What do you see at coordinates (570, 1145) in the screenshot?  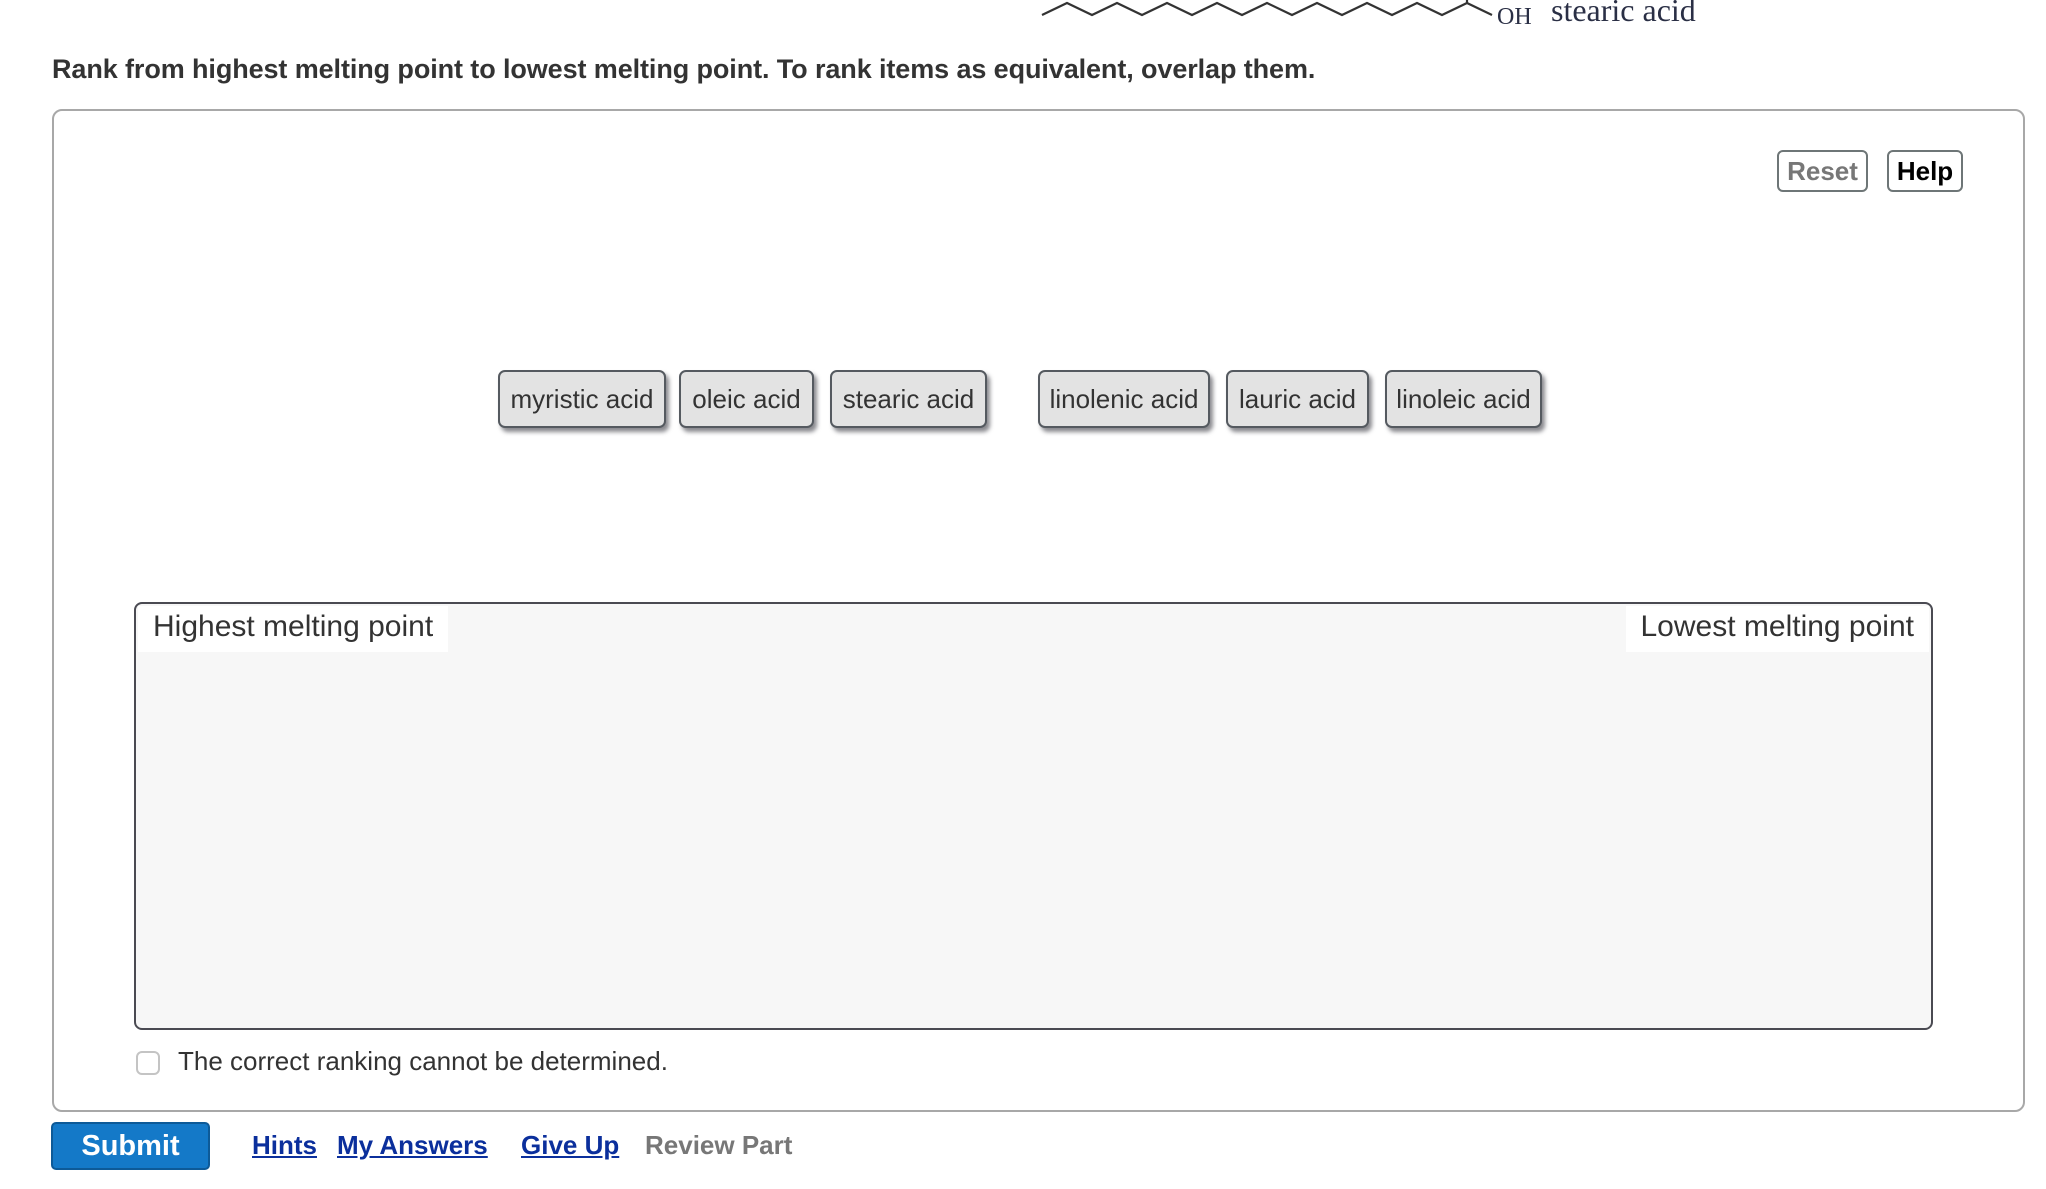 I see `give-up-link: Give Up` at bounding box center [570, 1145].